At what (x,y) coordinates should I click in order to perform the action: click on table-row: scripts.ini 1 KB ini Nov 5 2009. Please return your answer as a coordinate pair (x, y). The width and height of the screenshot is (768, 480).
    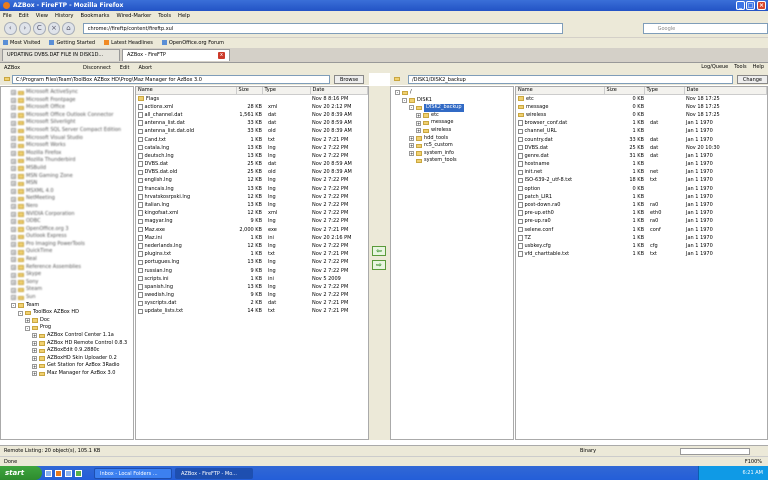
    Looking at the image, I should click on (252, 279).